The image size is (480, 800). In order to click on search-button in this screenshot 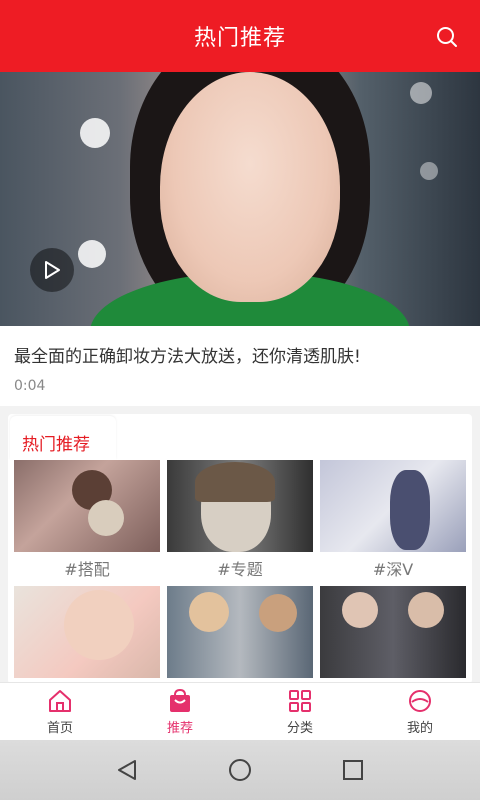, I will do `click(447, 37)`.